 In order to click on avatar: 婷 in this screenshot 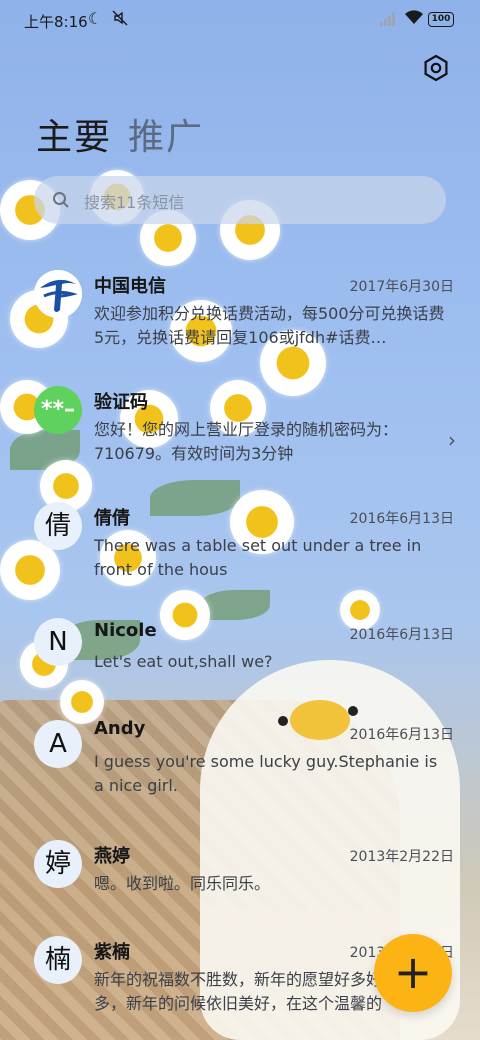, I will do `click(58, 864)`.